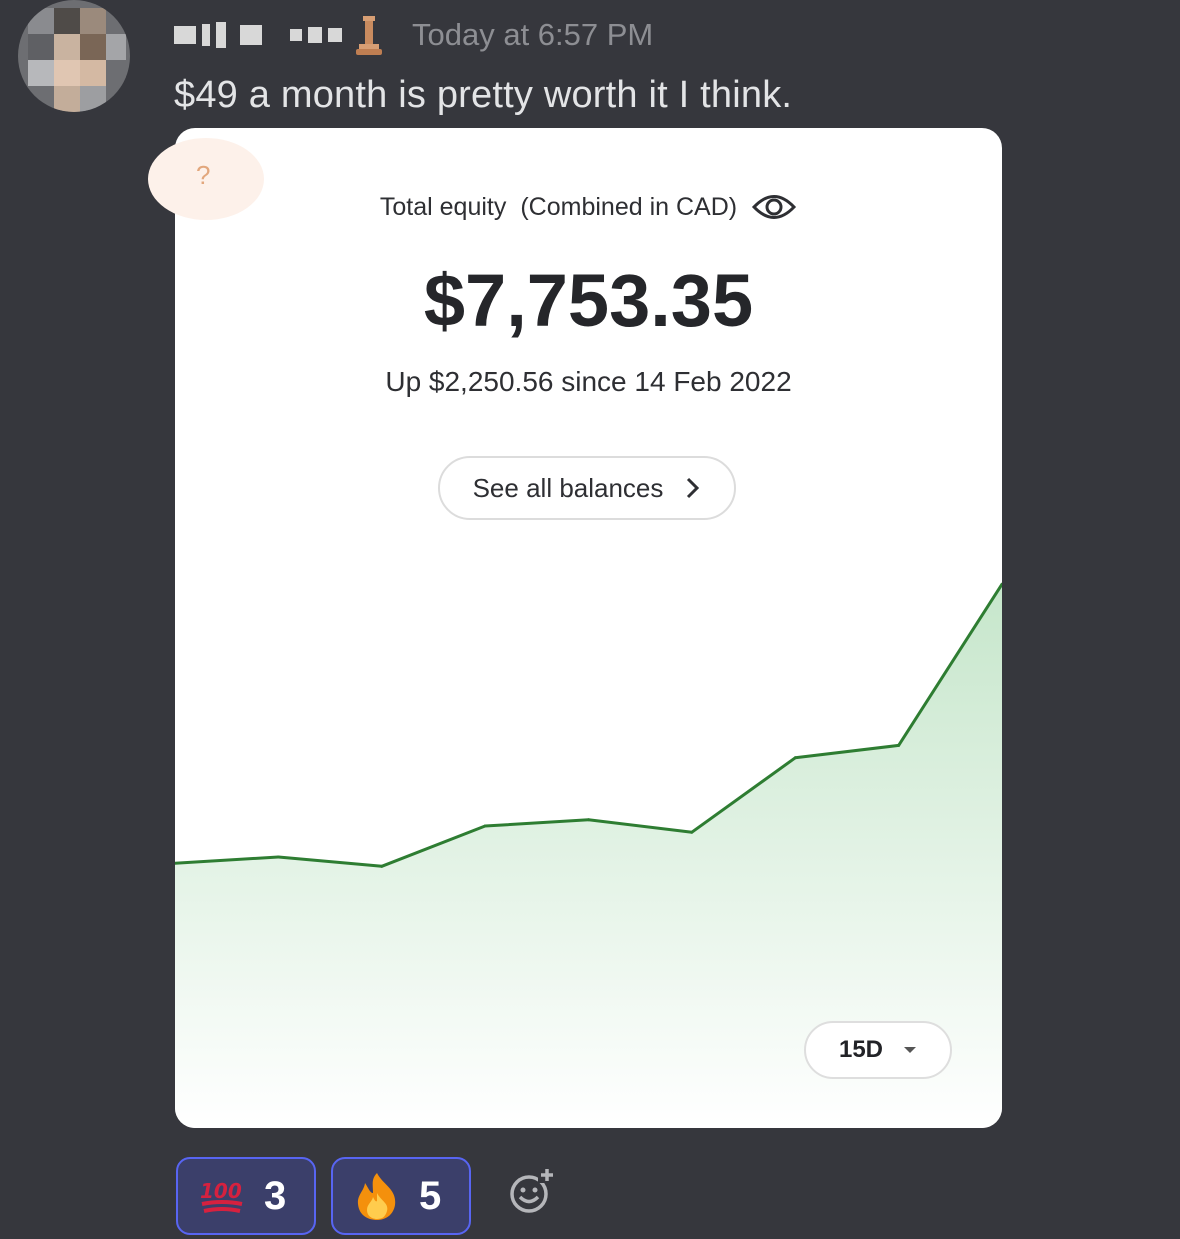 The image size is (1180, 1239). I want to click on chess-pawn-icon, so click(369, 35).